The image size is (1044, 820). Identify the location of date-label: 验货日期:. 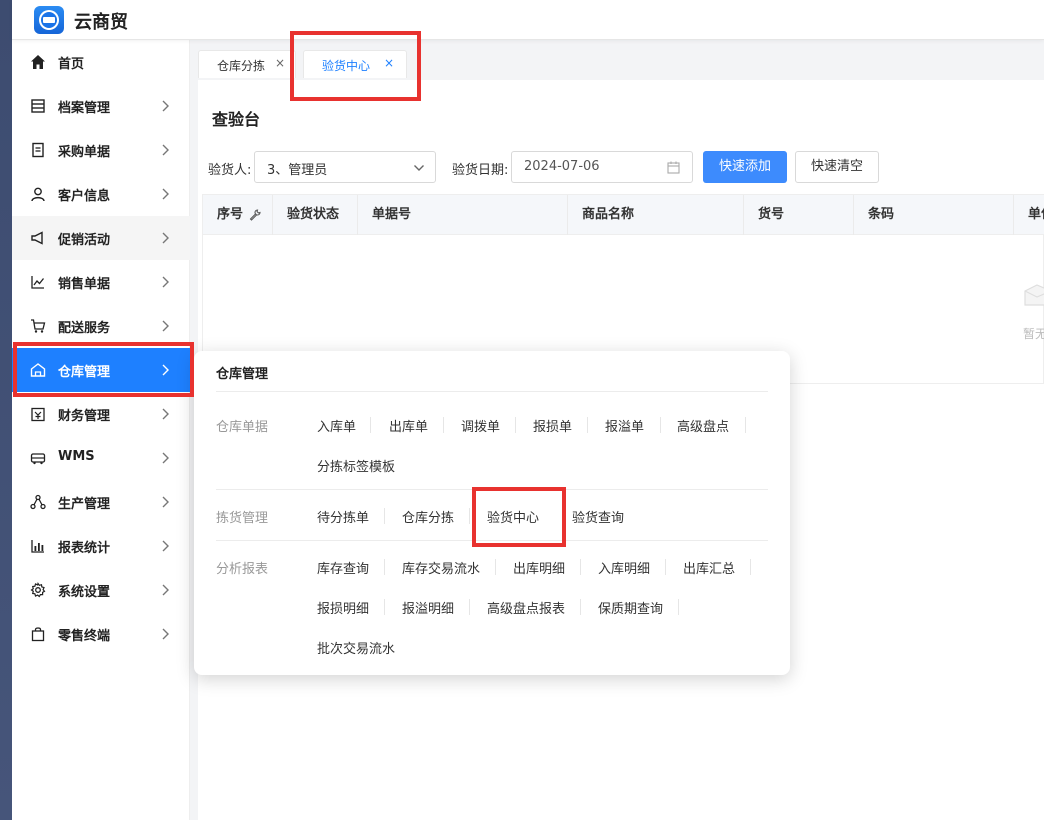
(480, 170).